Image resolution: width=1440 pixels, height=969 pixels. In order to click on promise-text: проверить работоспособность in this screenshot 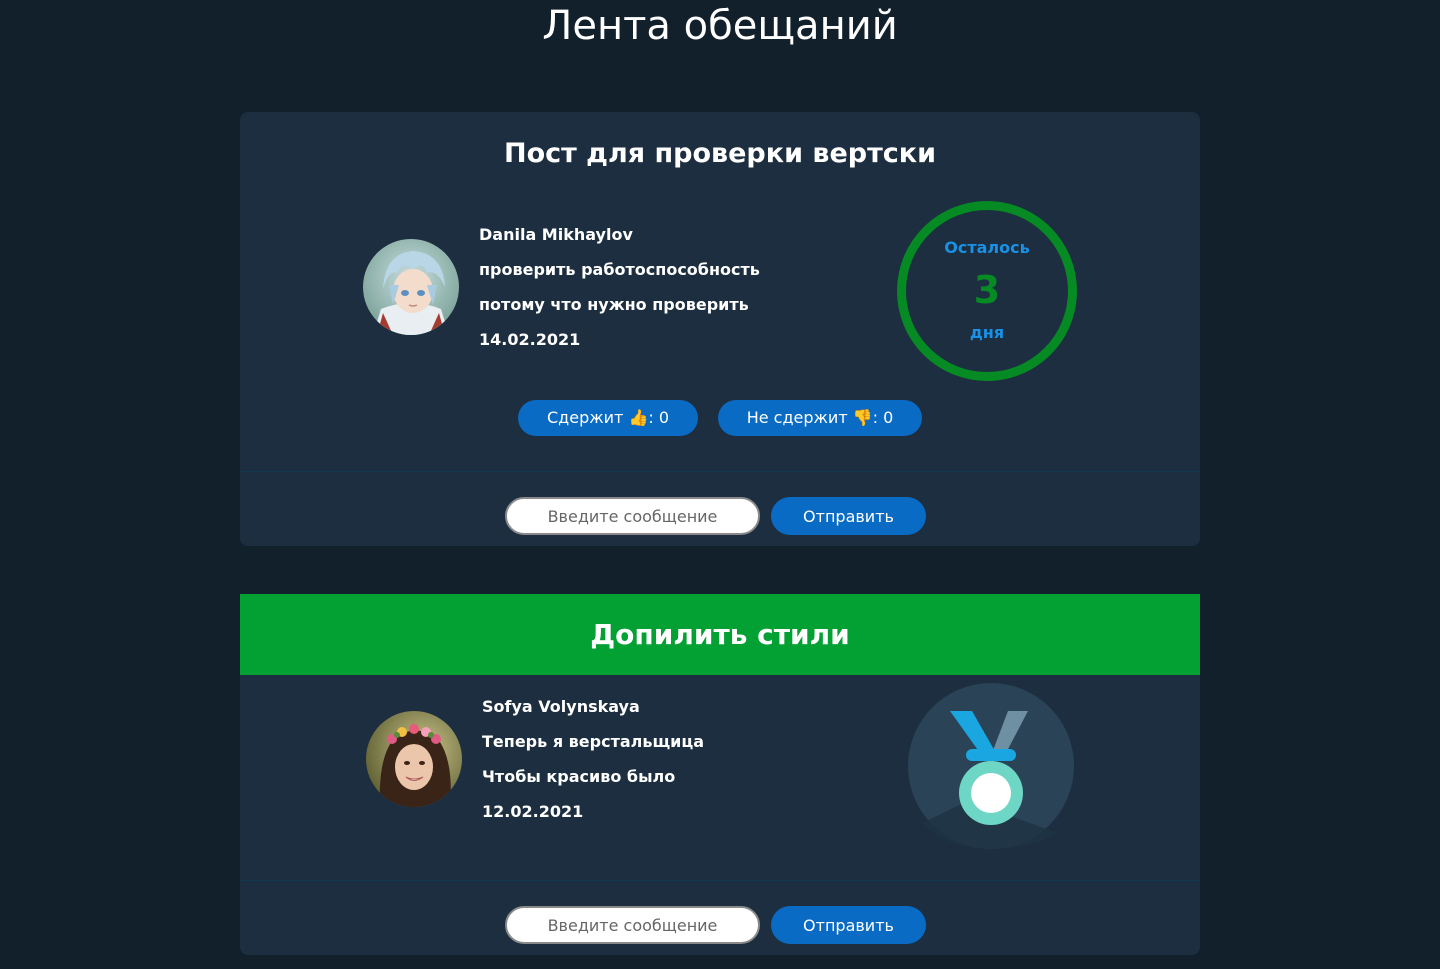, I will do `click(619, 269)`.